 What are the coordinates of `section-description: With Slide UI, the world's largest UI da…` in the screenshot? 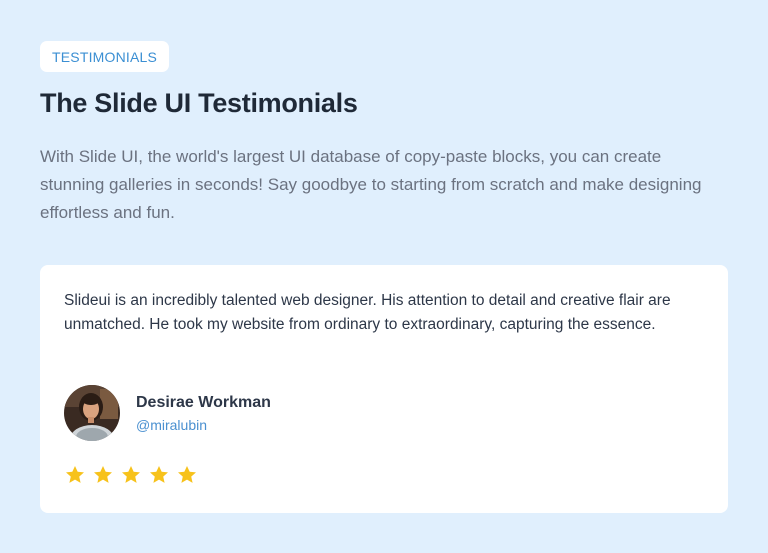 It's located at (371, 184).